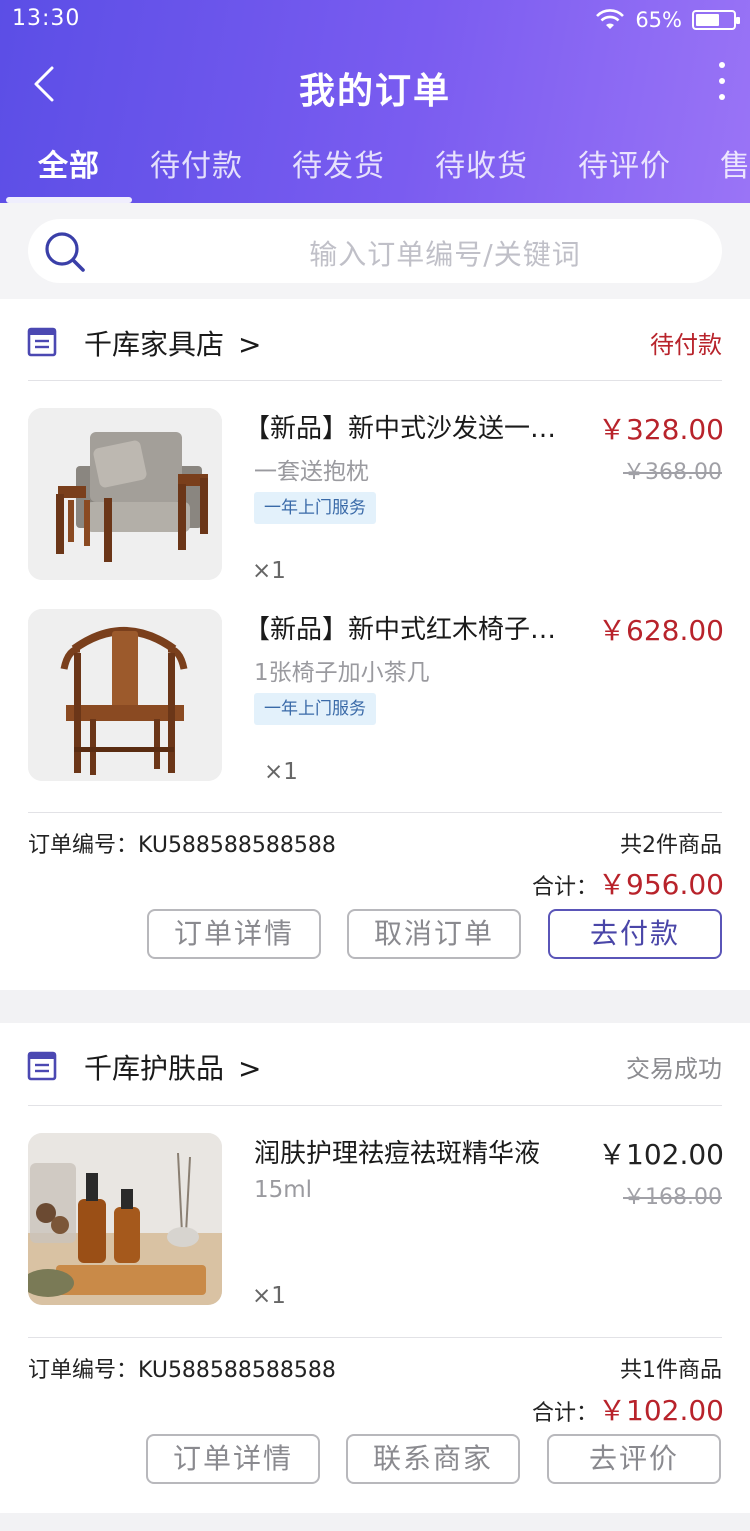  Describe the element at coordinates (661, 429) in the screenshot. I see `product-price: ￥328.00` at that location.